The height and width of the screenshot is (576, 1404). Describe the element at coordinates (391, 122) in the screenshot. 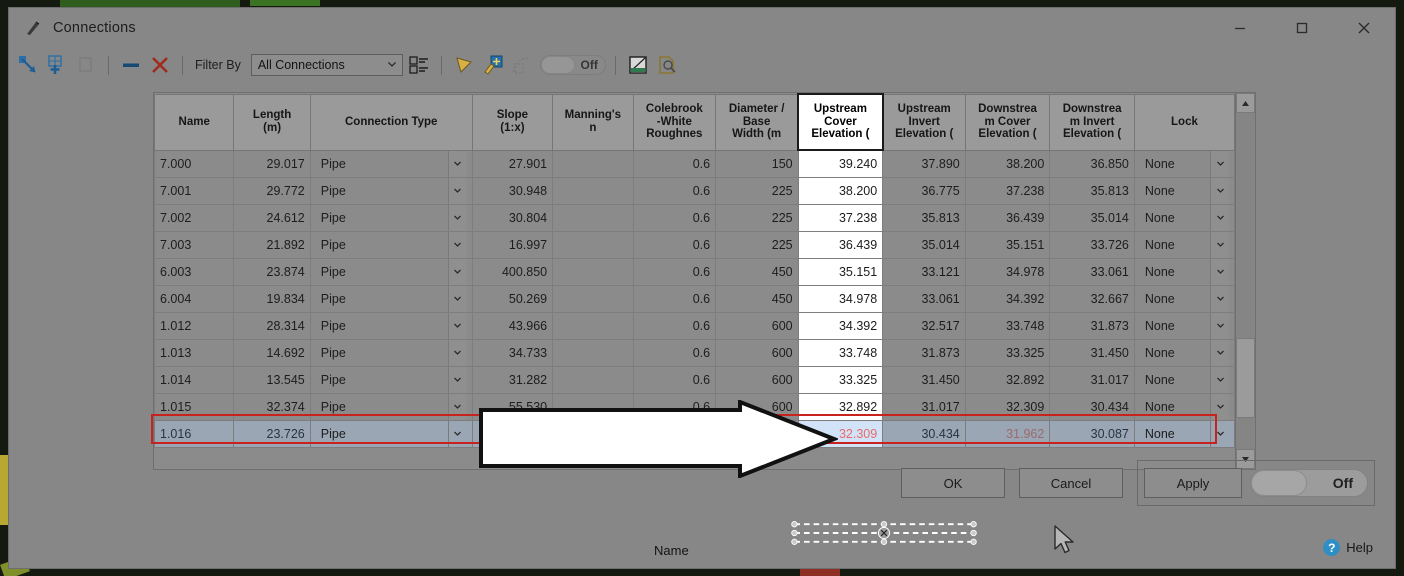

I see `column-header-type: Connection Type` at that location.